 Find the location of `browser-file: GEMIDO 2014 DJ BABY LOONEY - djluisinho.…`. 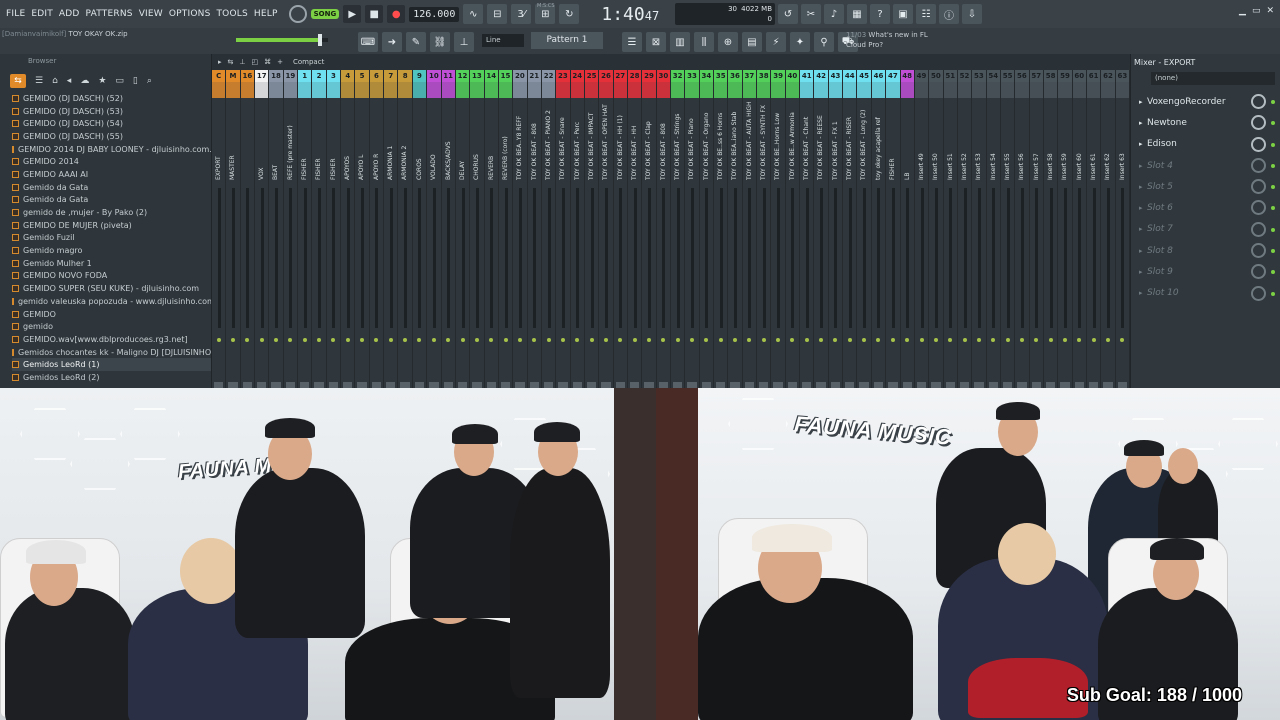

browser-file: GEMIDO 2014 DJ BABY LOONEY - djluisinho.… is located at coordinates (111, 149).